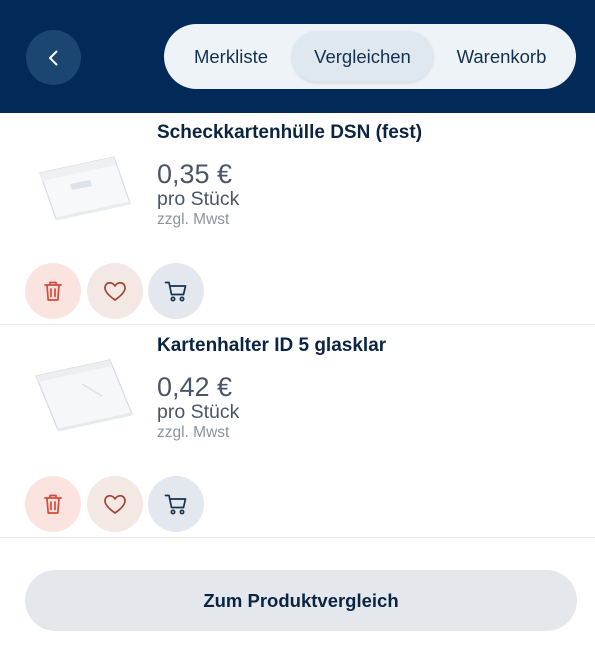 This screenshot has height=646, width=595. I want to click on product-title: Kartenhalter ID 5 glasklar, so click(271, 346).